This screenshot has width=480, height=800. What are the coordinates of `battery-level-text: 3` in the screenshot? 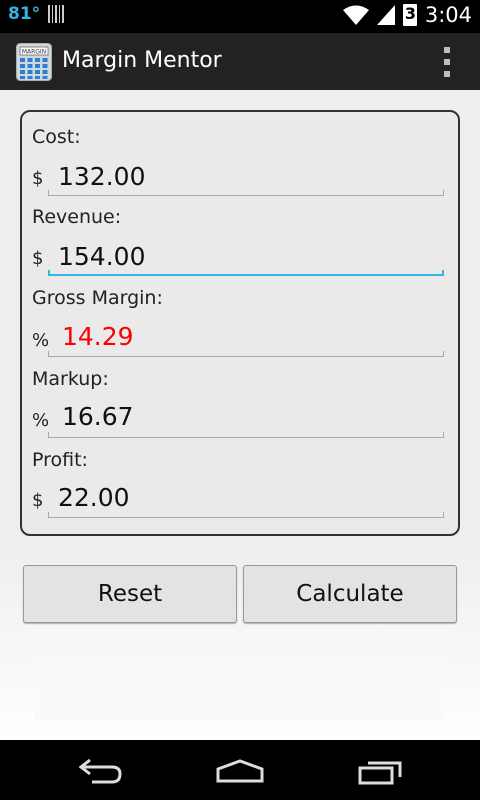 It's located at (410, 13).